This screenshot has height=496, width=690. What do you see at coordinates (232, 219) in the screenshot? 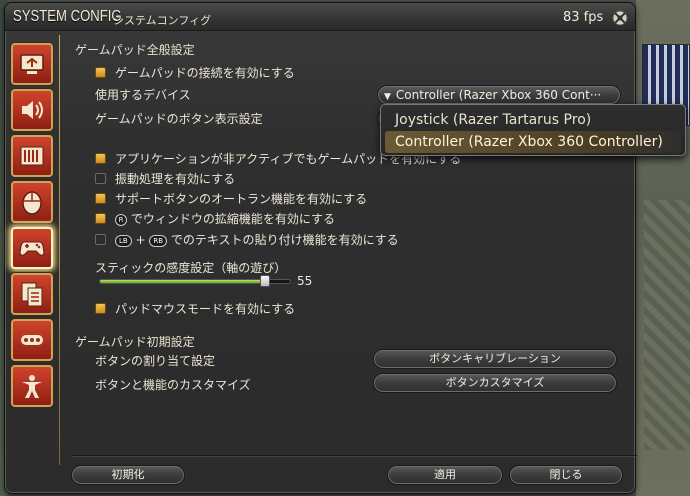
I see `window-zoom-text: でウィンドウの拡縮機能を有効にする` at bounding box center [232, 219].